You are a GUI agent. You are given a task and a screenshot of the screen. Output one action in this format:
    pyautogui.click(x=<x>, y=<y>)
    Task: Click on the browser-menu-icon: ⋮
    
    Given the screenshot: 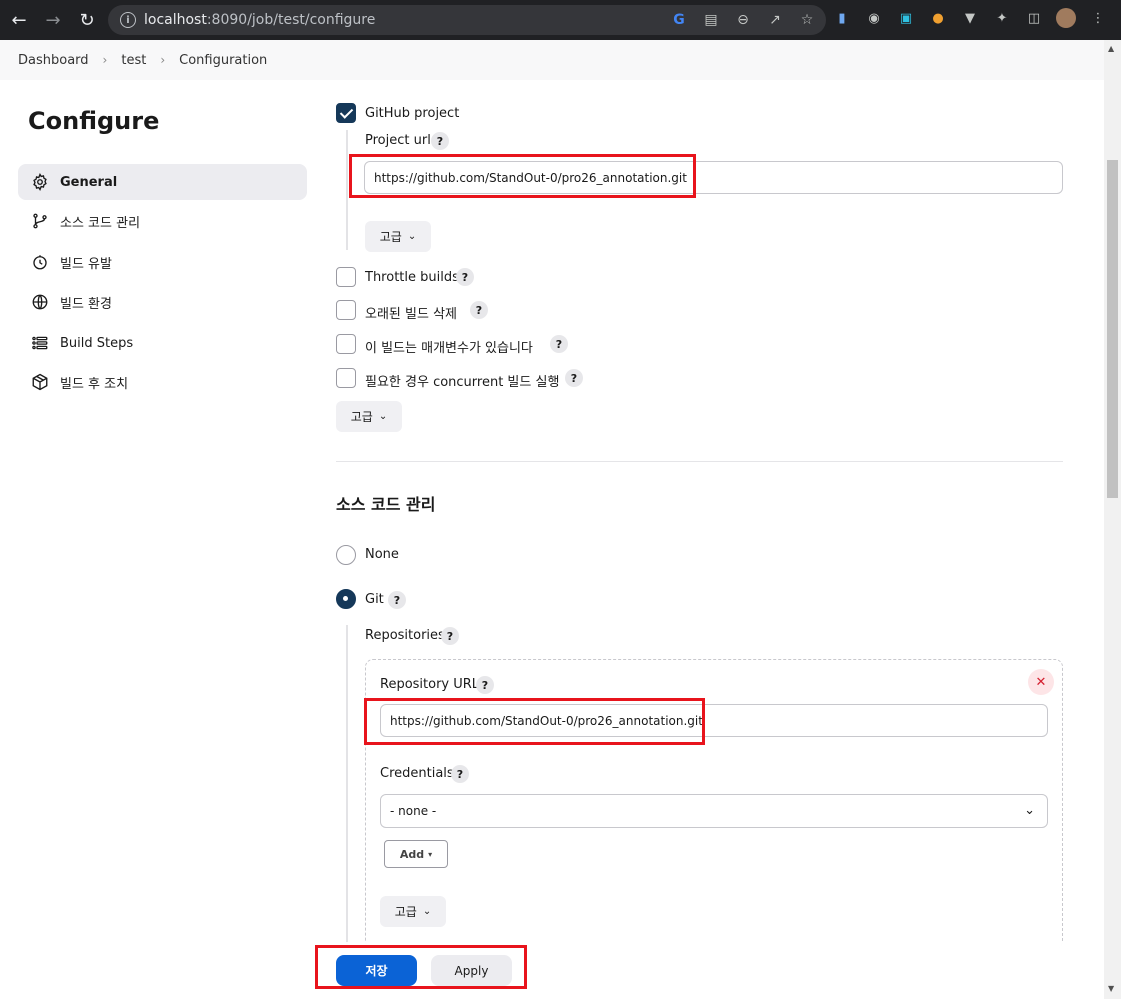 What is the action you would take?
    pyautogui.click(x=1098, y=18)
    